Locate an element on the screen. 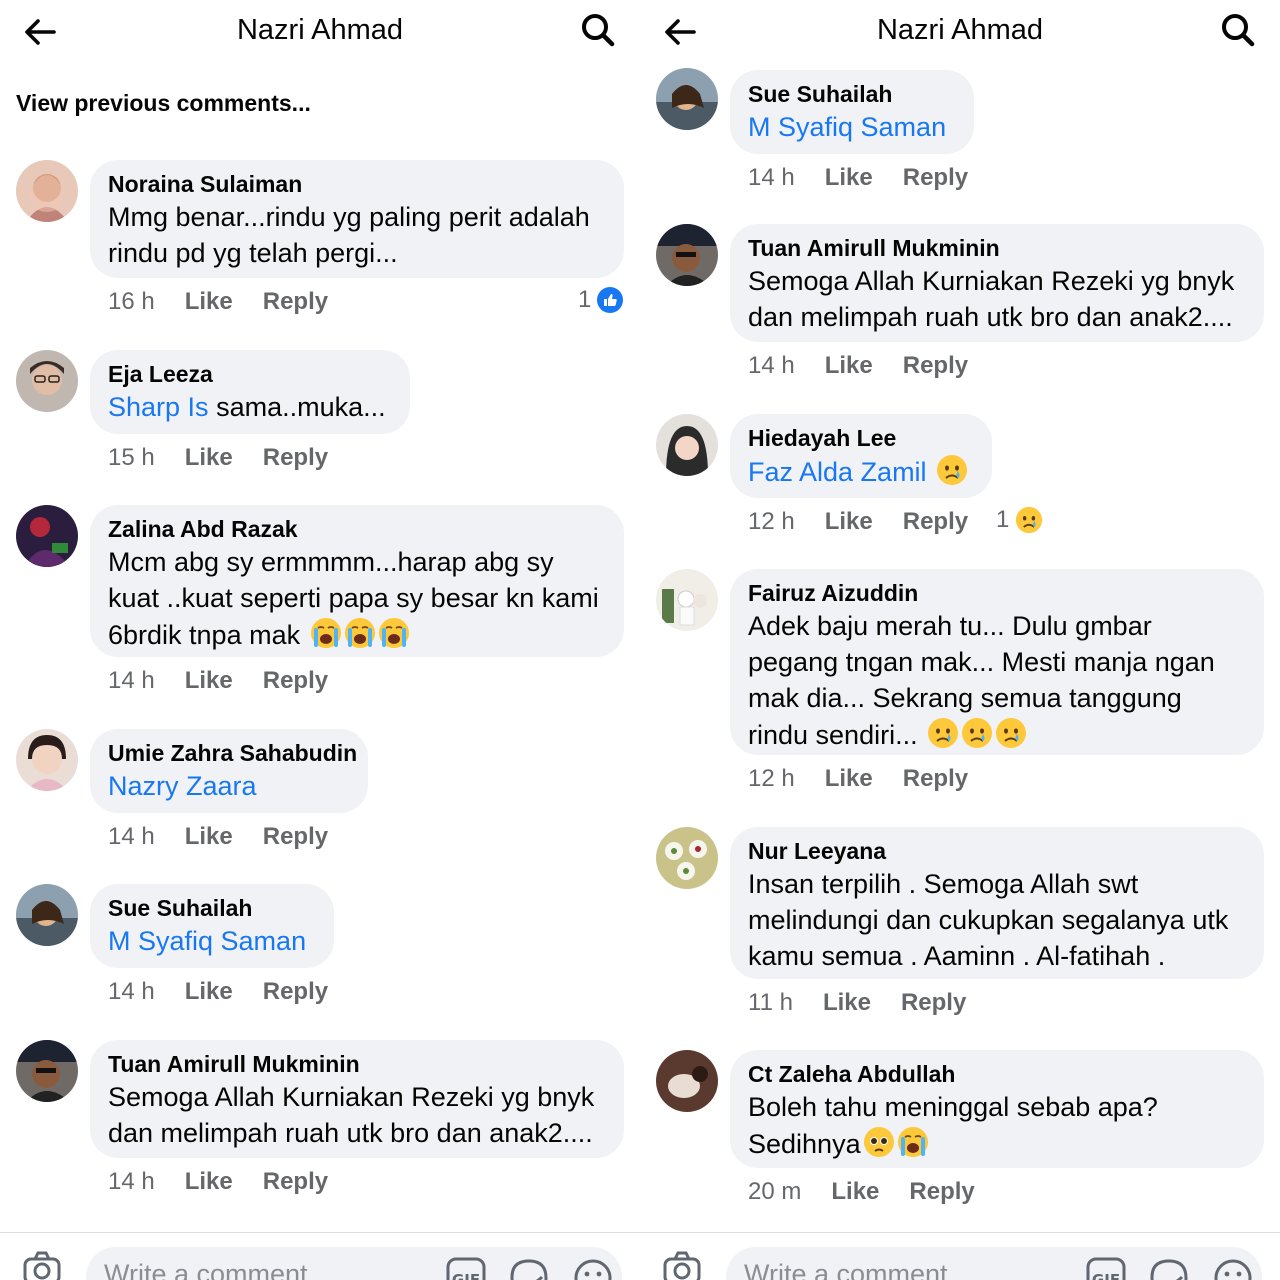 The image size is (1280, 1280). comment-time: 20 m is located at coordinates (775, 1191).